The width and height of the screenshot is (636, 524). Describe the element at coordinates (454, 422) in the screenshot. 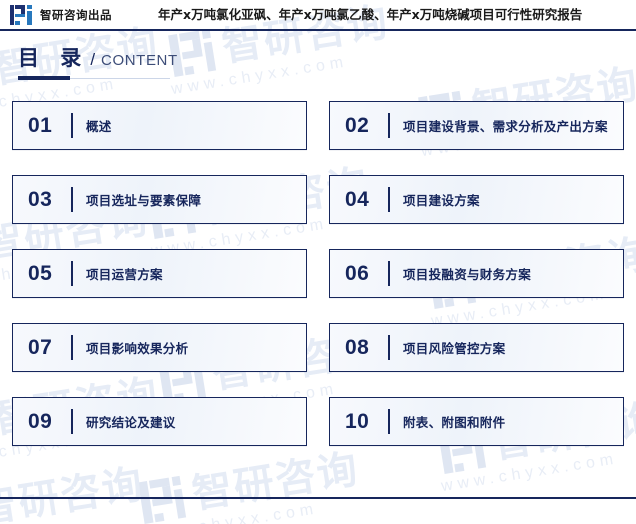

I see `toc-label: 附表、附图和附件` at that location.